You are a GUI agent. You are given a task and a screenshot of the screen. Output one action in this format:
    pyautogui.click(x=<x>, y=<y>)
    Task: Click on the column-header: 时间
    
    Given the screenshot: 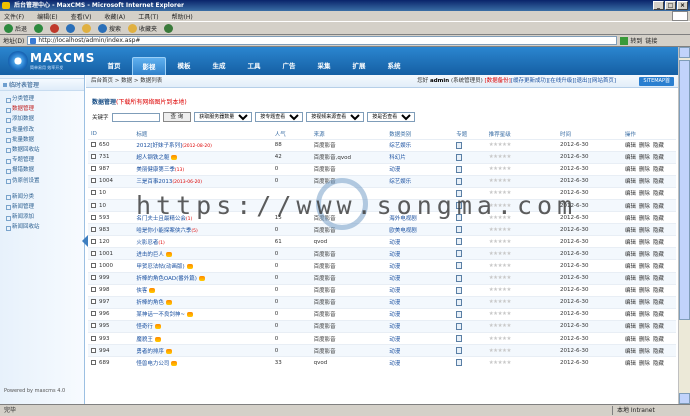 What is the action you would take?
    pyautogui.click(x=589, y=134)
    